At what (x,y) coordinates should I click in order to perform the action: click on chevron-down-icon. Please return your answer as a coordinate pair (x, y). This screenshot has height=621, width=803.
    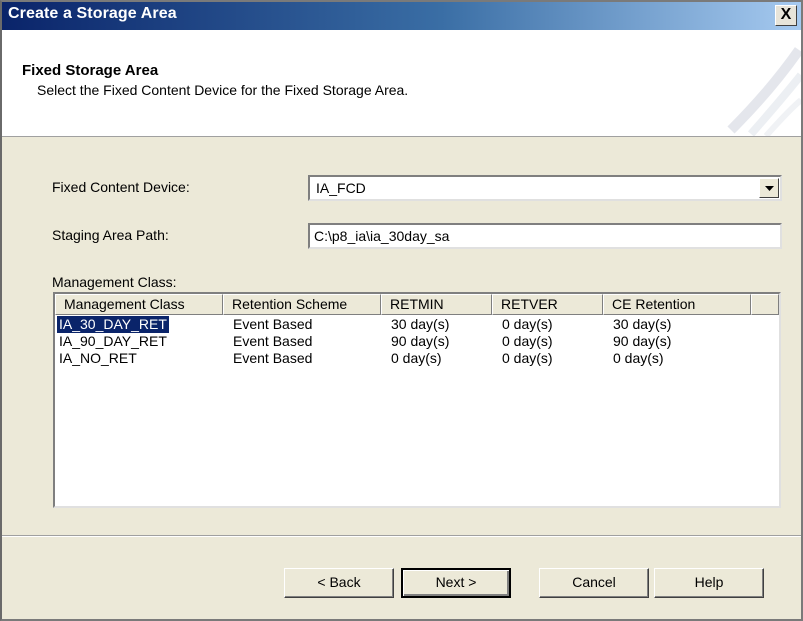
    Looking at the image, I should click on (769, 188).